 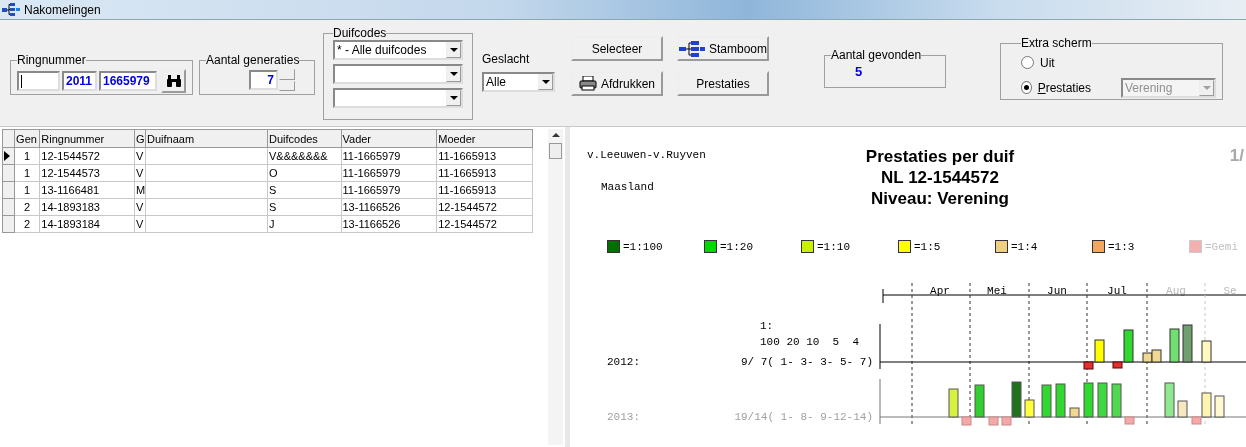 I want to click on legend-label: =1:10, so click(x=833, y=246).